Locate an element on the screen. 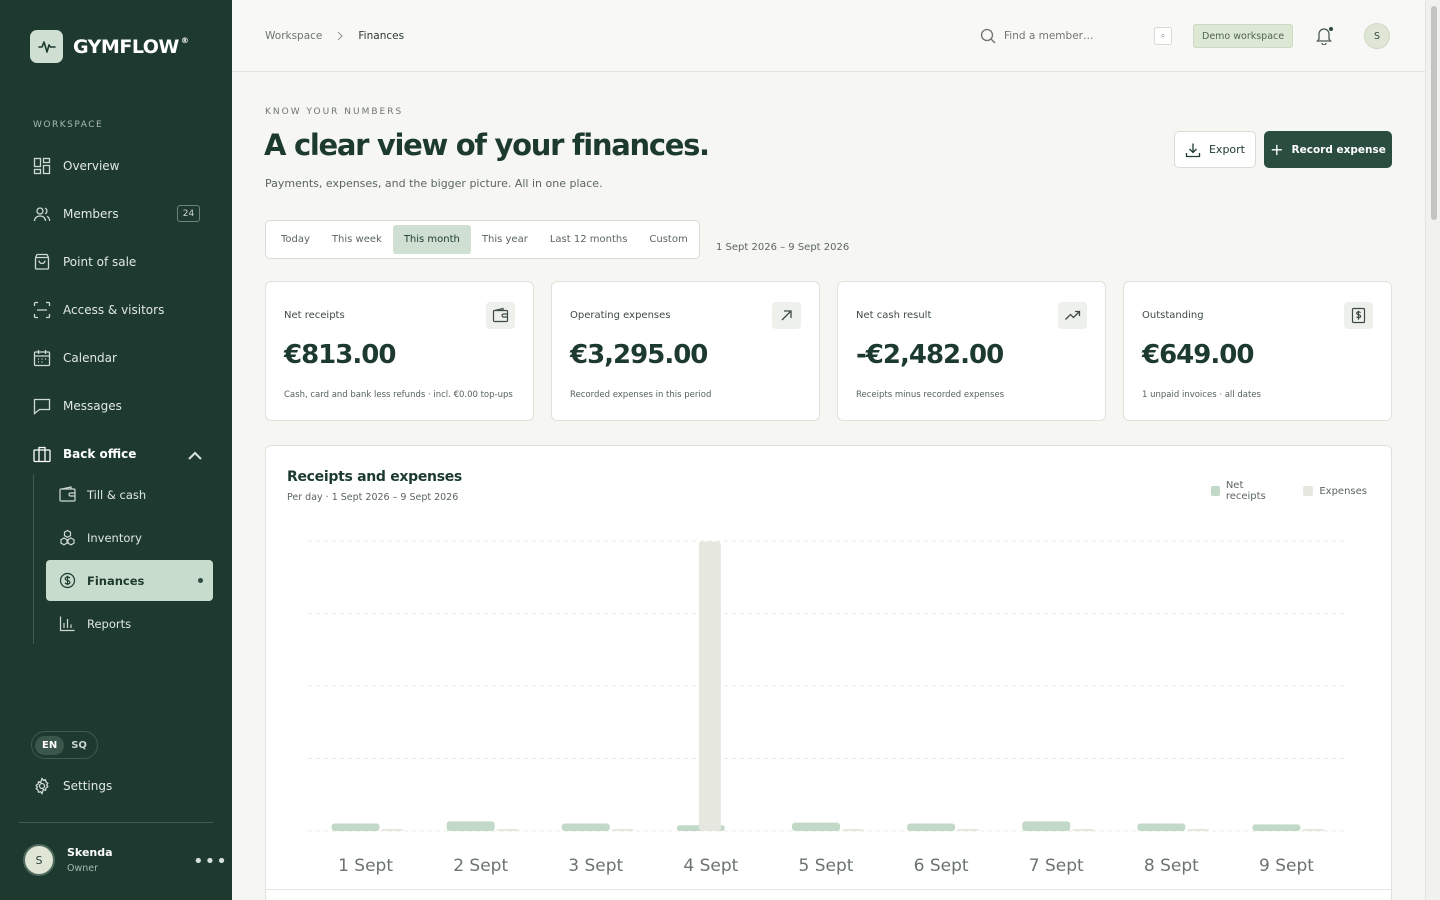  user-profile: S Skenda Owner is located at coordinates (68, 860).